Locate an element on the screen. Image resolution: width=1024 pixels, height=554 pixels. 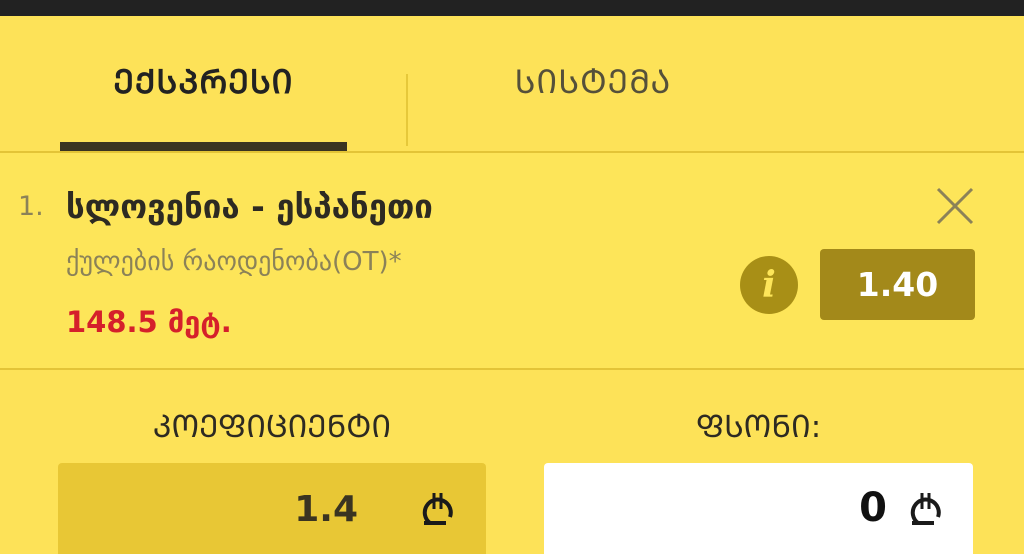
stake-input: 0 is located at coordinates (758, 508).